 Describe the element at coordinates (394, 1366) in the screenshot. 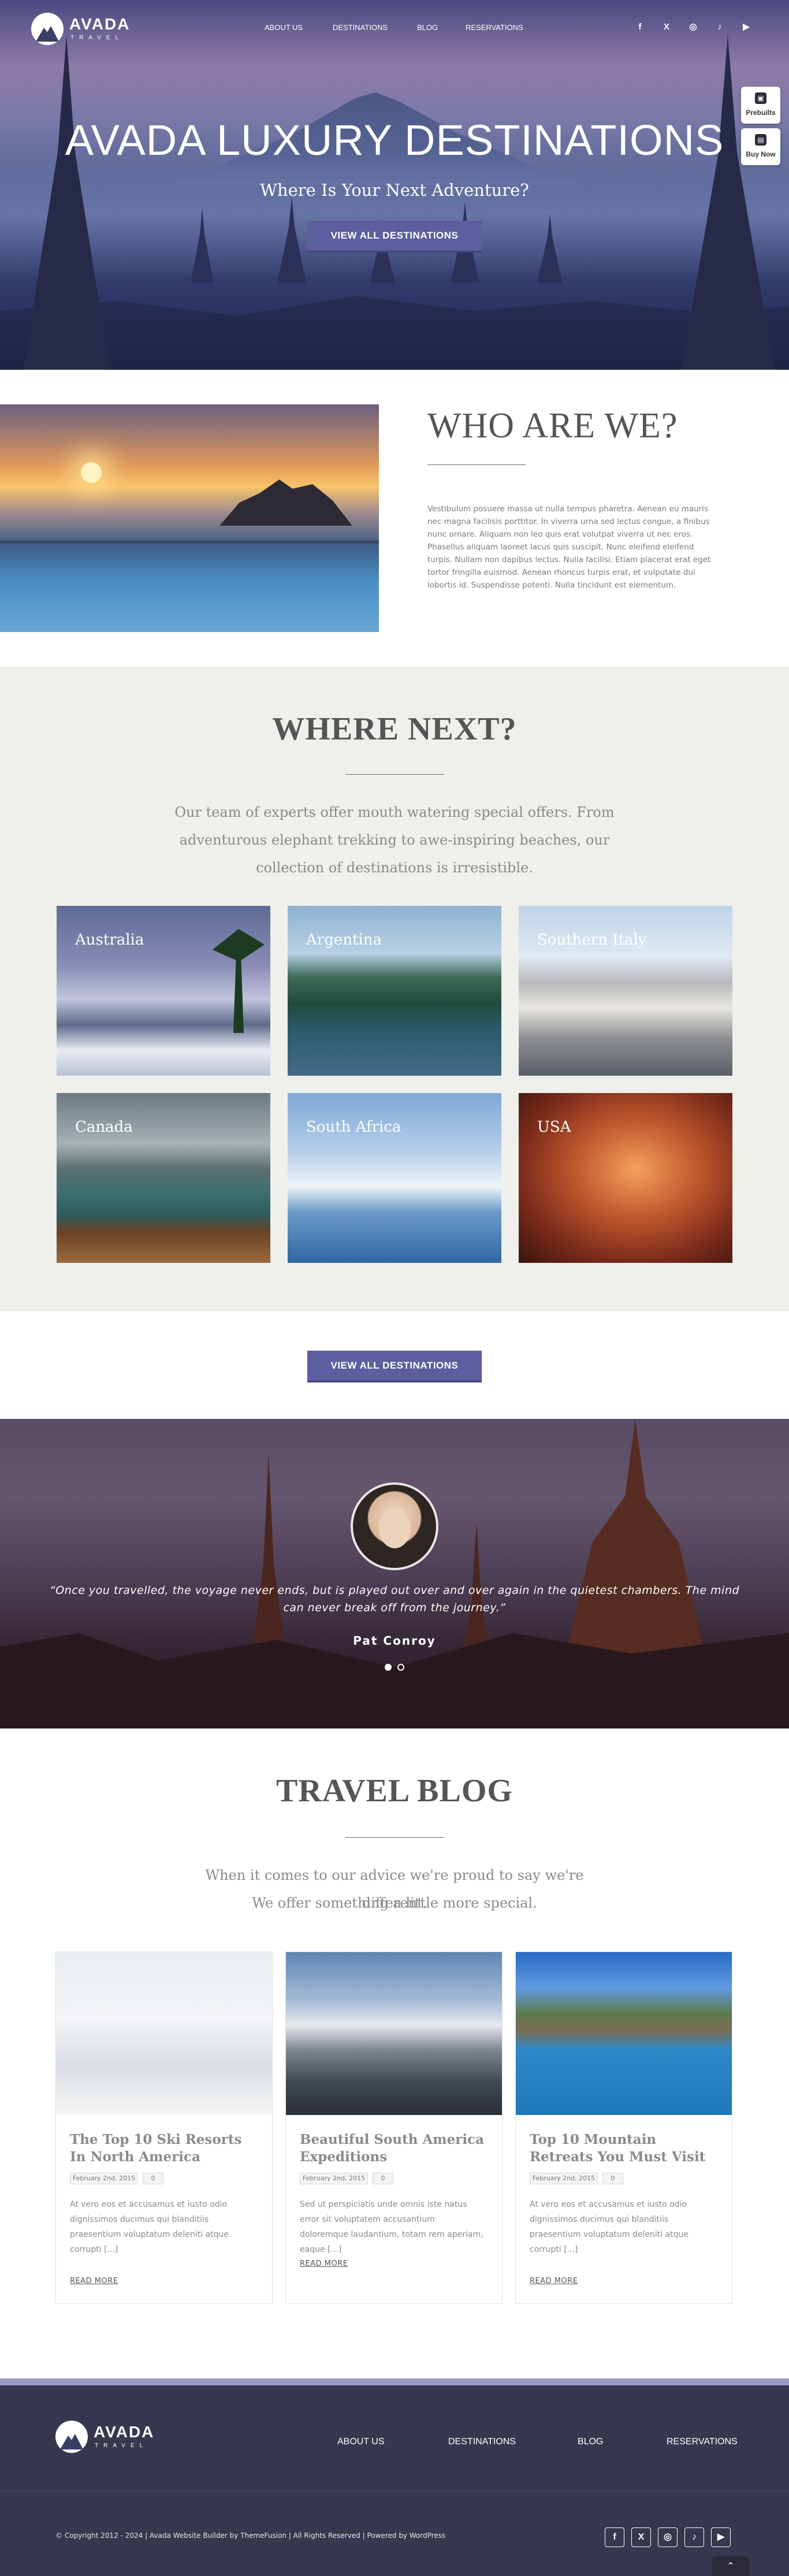

I see `view-all-destinations-button: VIEW ALL DESTINATIONS` at that location.